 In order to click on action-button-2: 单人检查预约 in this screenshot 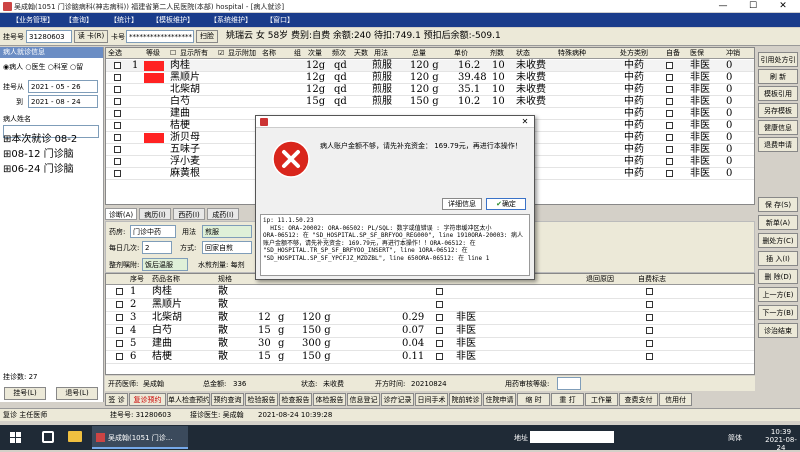, I will do `click(188, 399)`.